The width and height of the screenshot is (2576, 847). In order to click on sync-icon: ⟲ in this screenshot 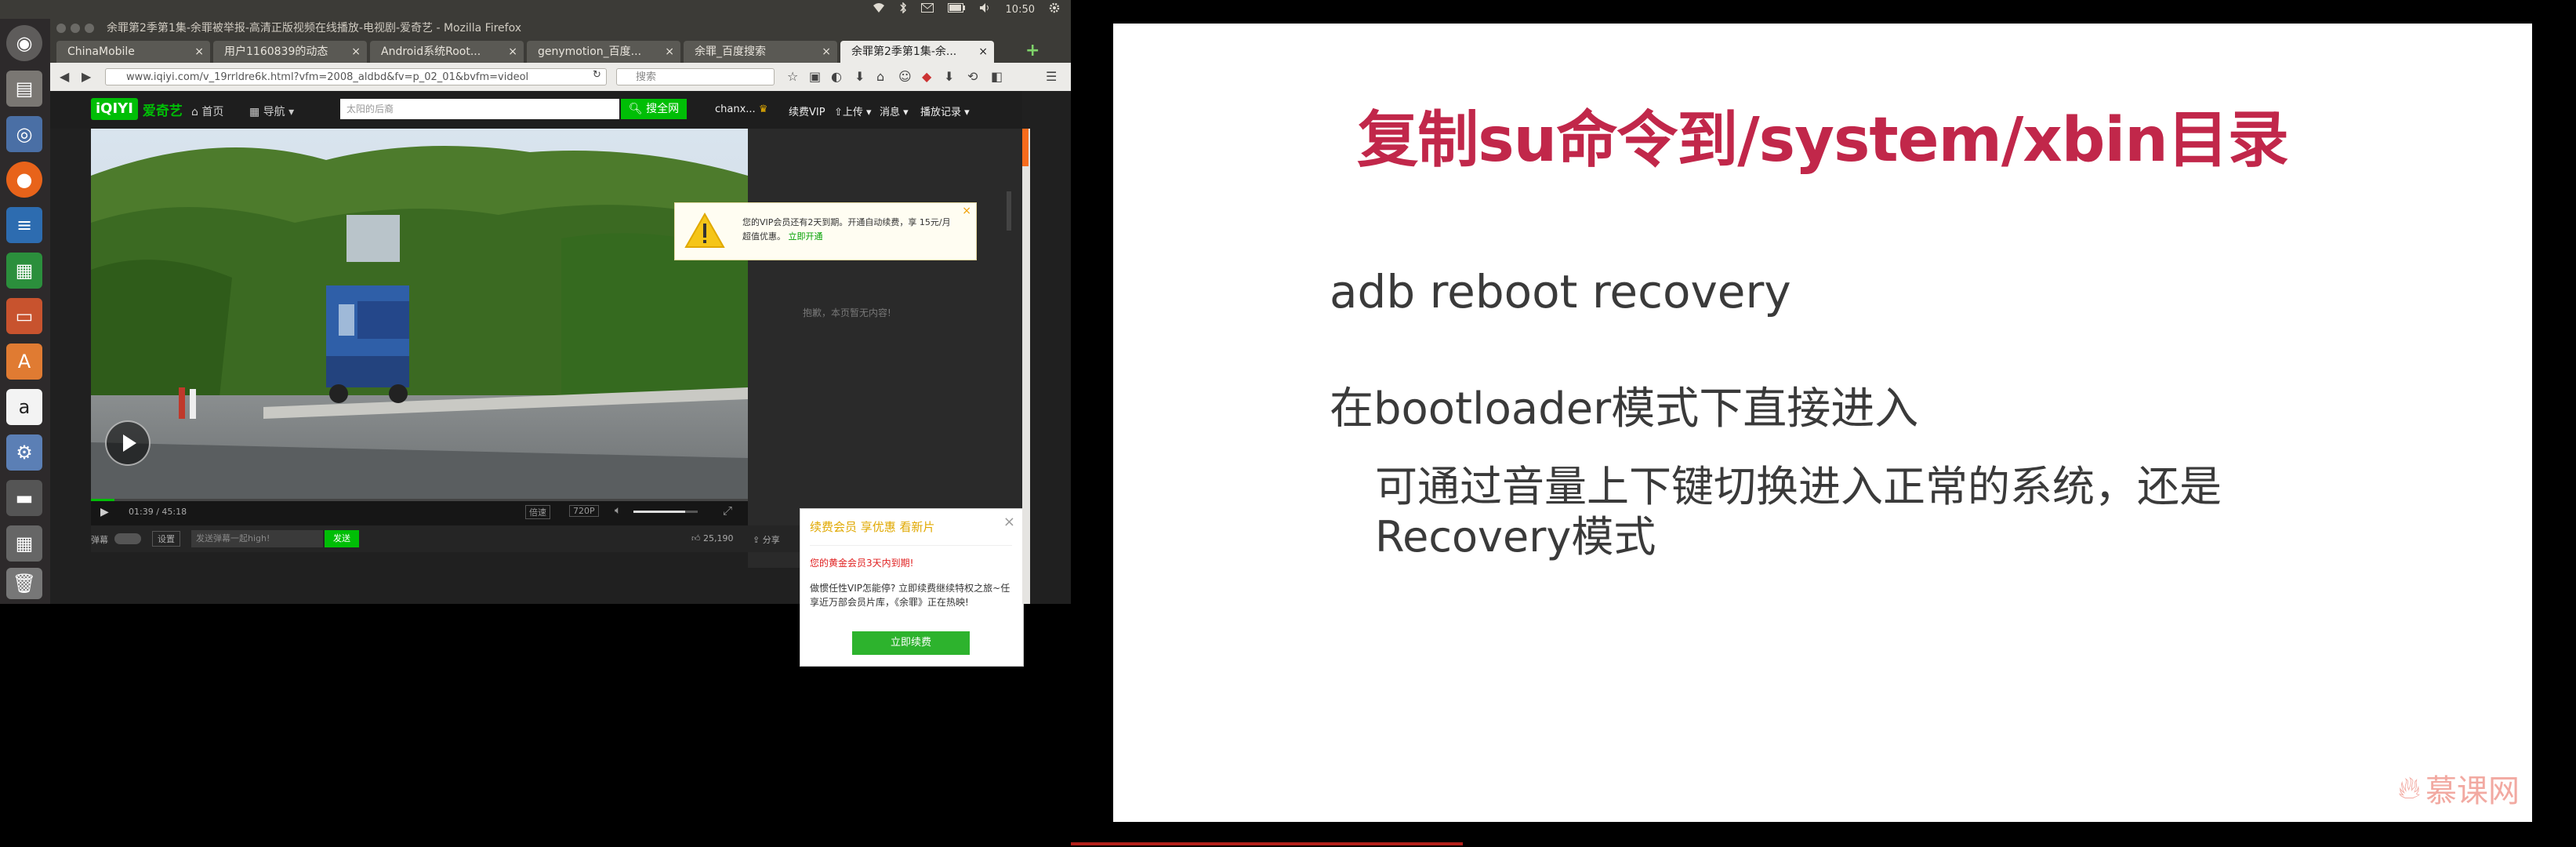, I will do `click(972, 76)`.